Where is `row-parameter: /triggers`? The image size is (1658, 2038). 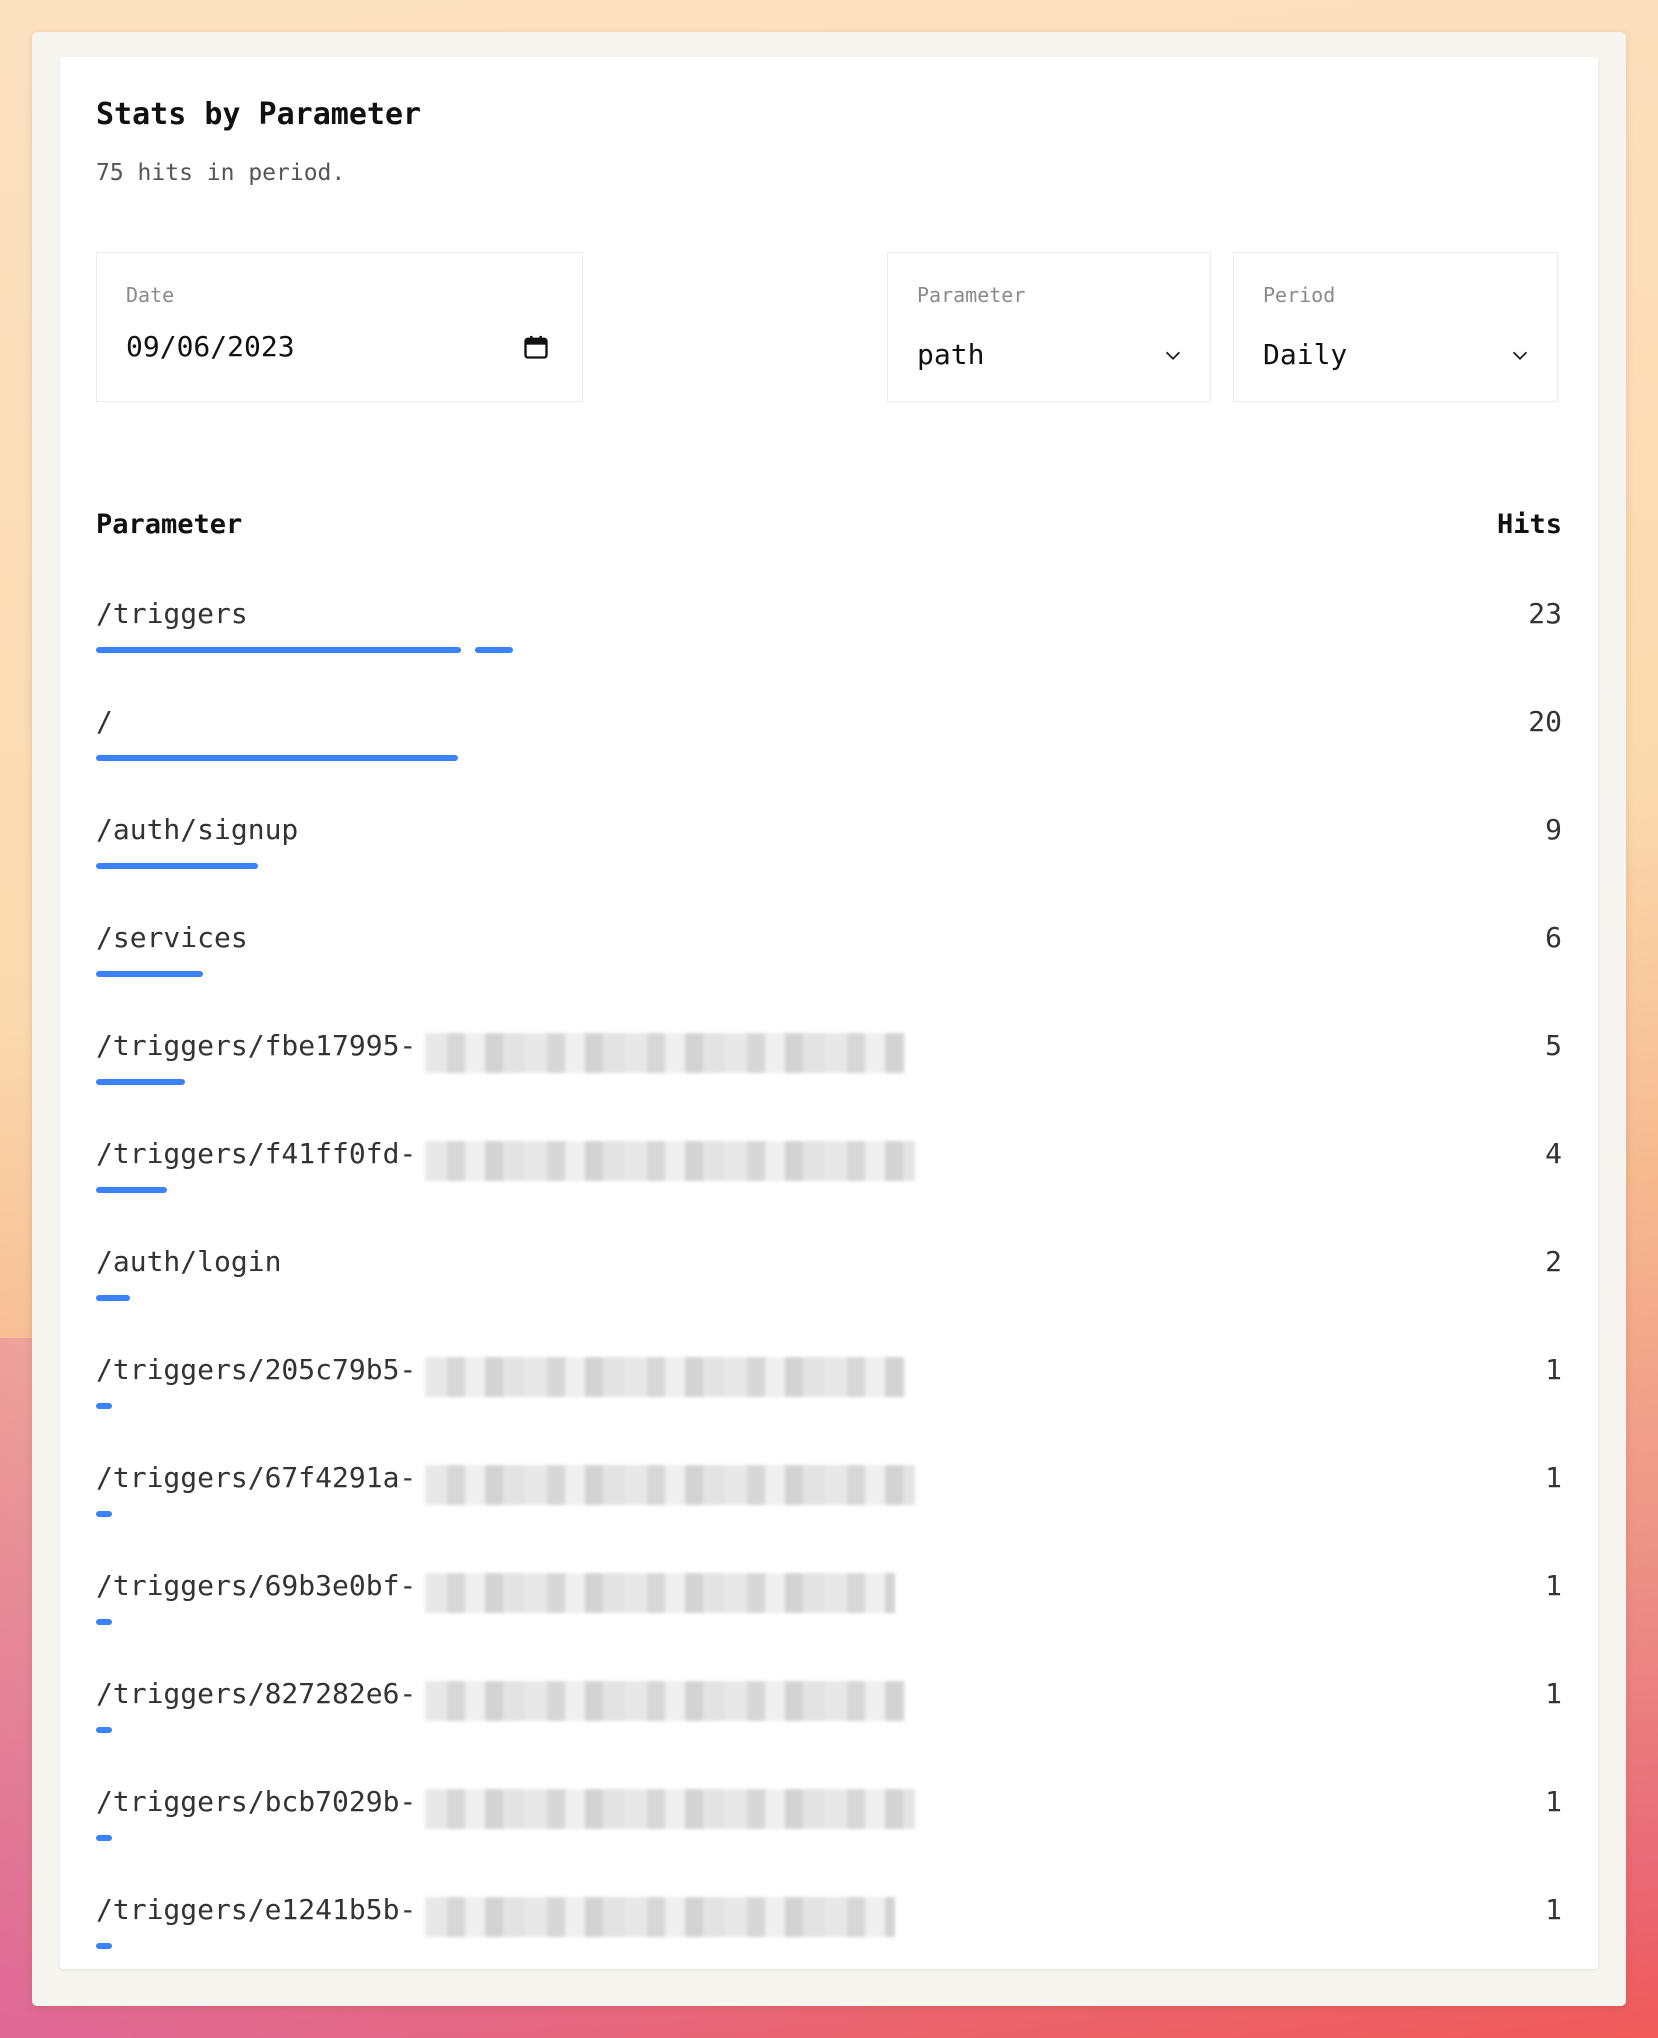
row-parameter: /triggers is located at coordinates (172, 613).